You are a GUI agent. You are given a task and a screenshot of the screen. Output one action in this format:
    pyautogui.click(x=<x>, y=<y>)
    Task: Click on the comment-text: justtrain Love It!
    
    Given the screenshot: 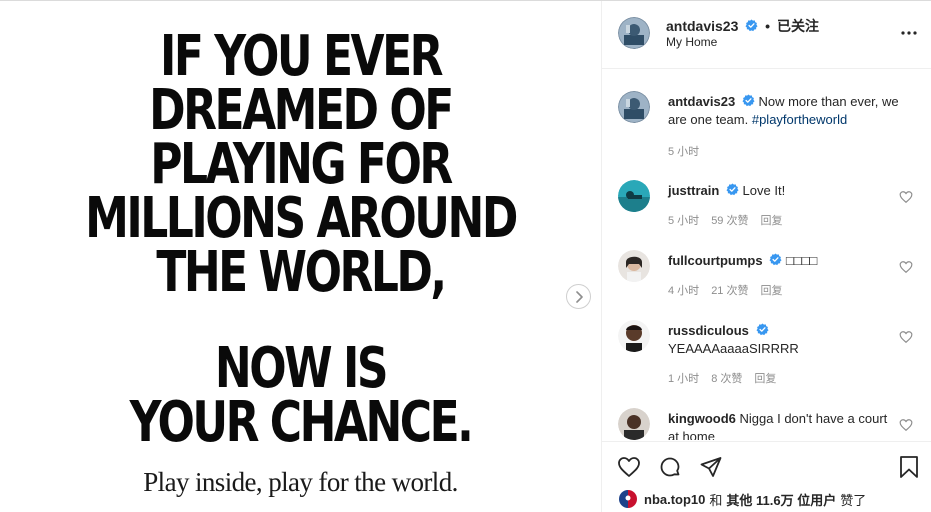 What is the action you would take?
    pyautogui.click(x=778, y=191)
    